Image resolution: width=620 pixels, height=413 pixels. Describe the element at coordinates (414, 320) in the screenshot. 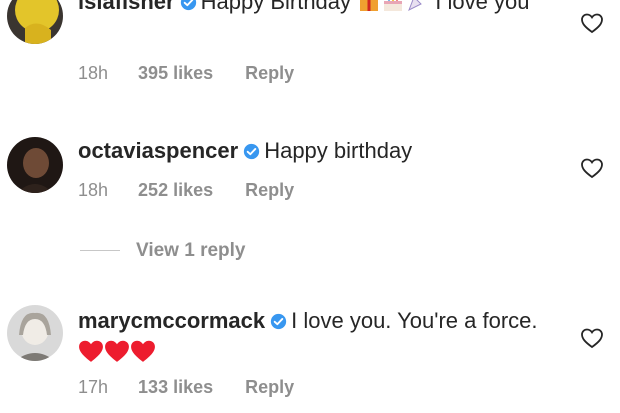

I see `comment-body: I love you. You're a force.` at that location.